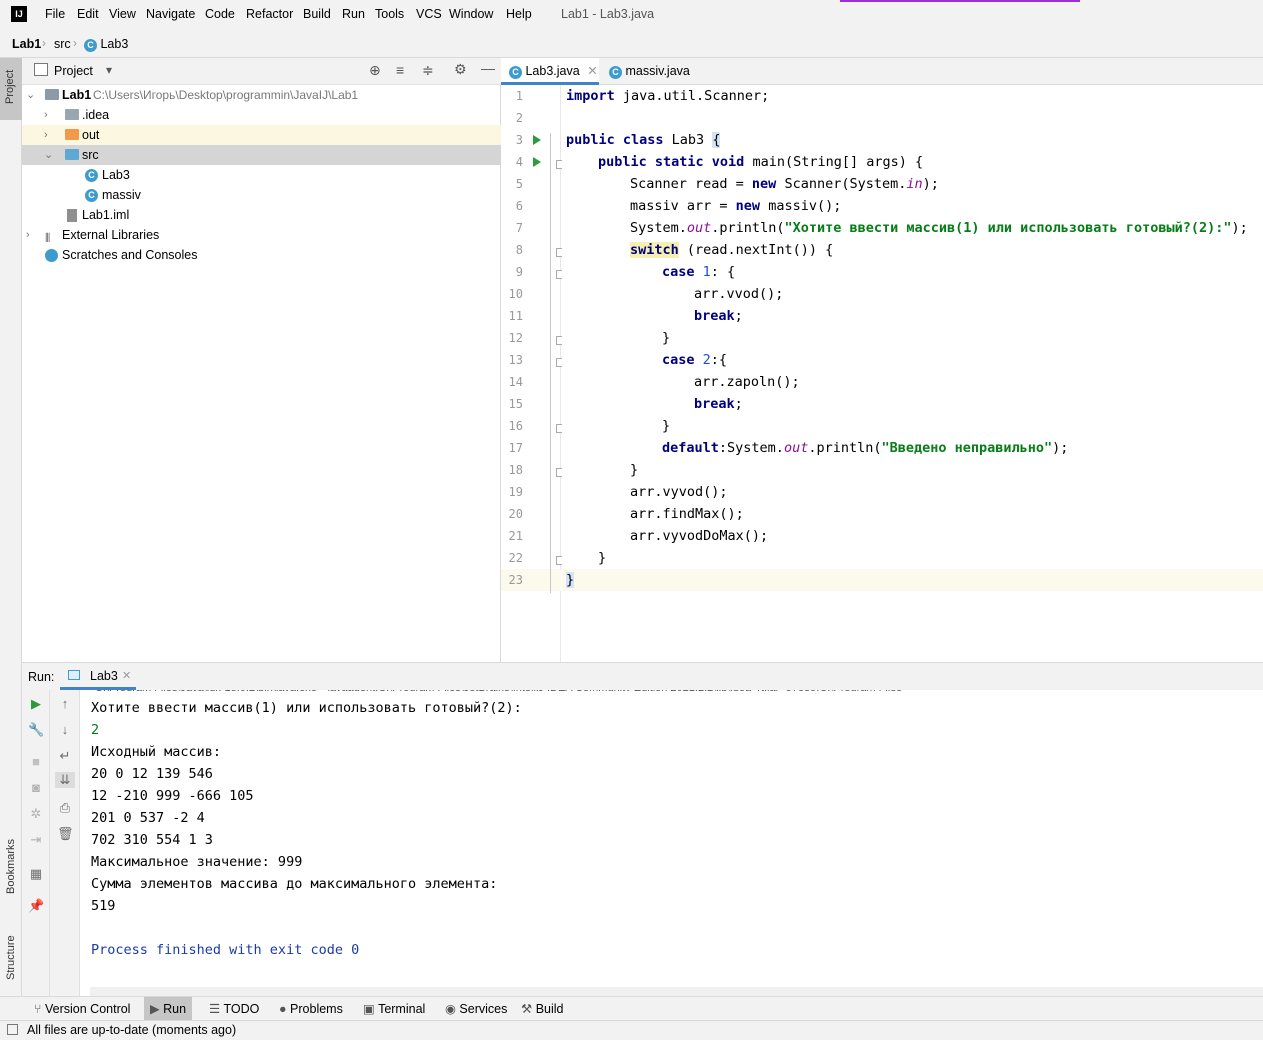 This screenshot has width=1263, height=1040. Describe the element at coordinates (602, 558) in the screenshot. I see `code-line-22: }` at that location.